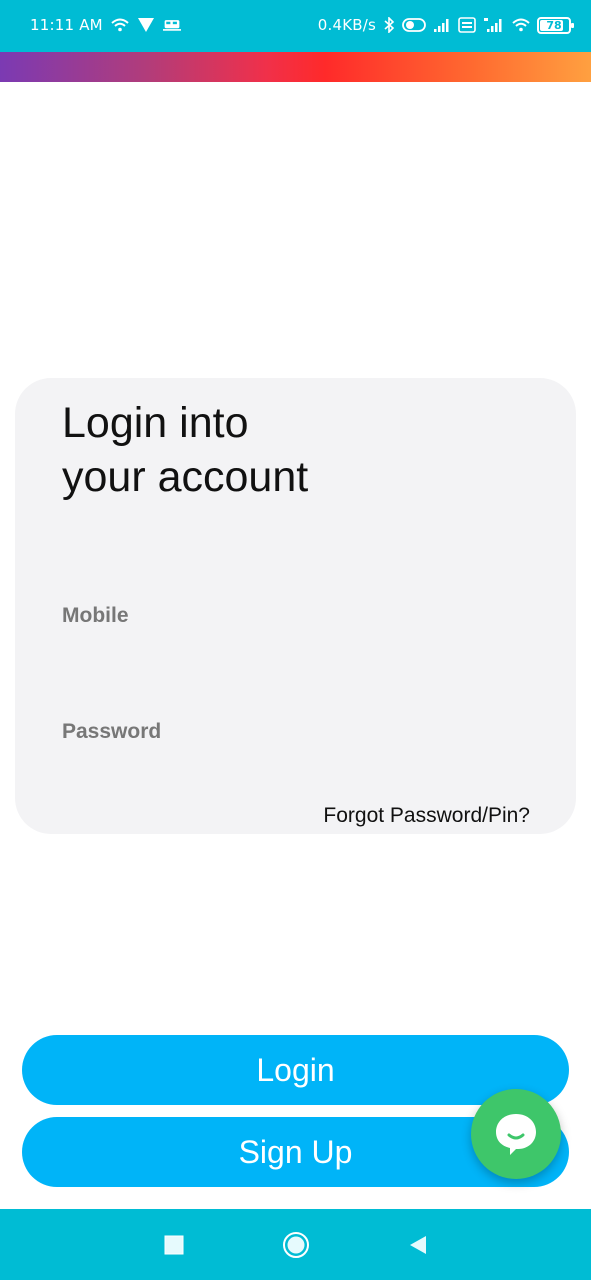  I want to click on home-button, so click(296, 1244).